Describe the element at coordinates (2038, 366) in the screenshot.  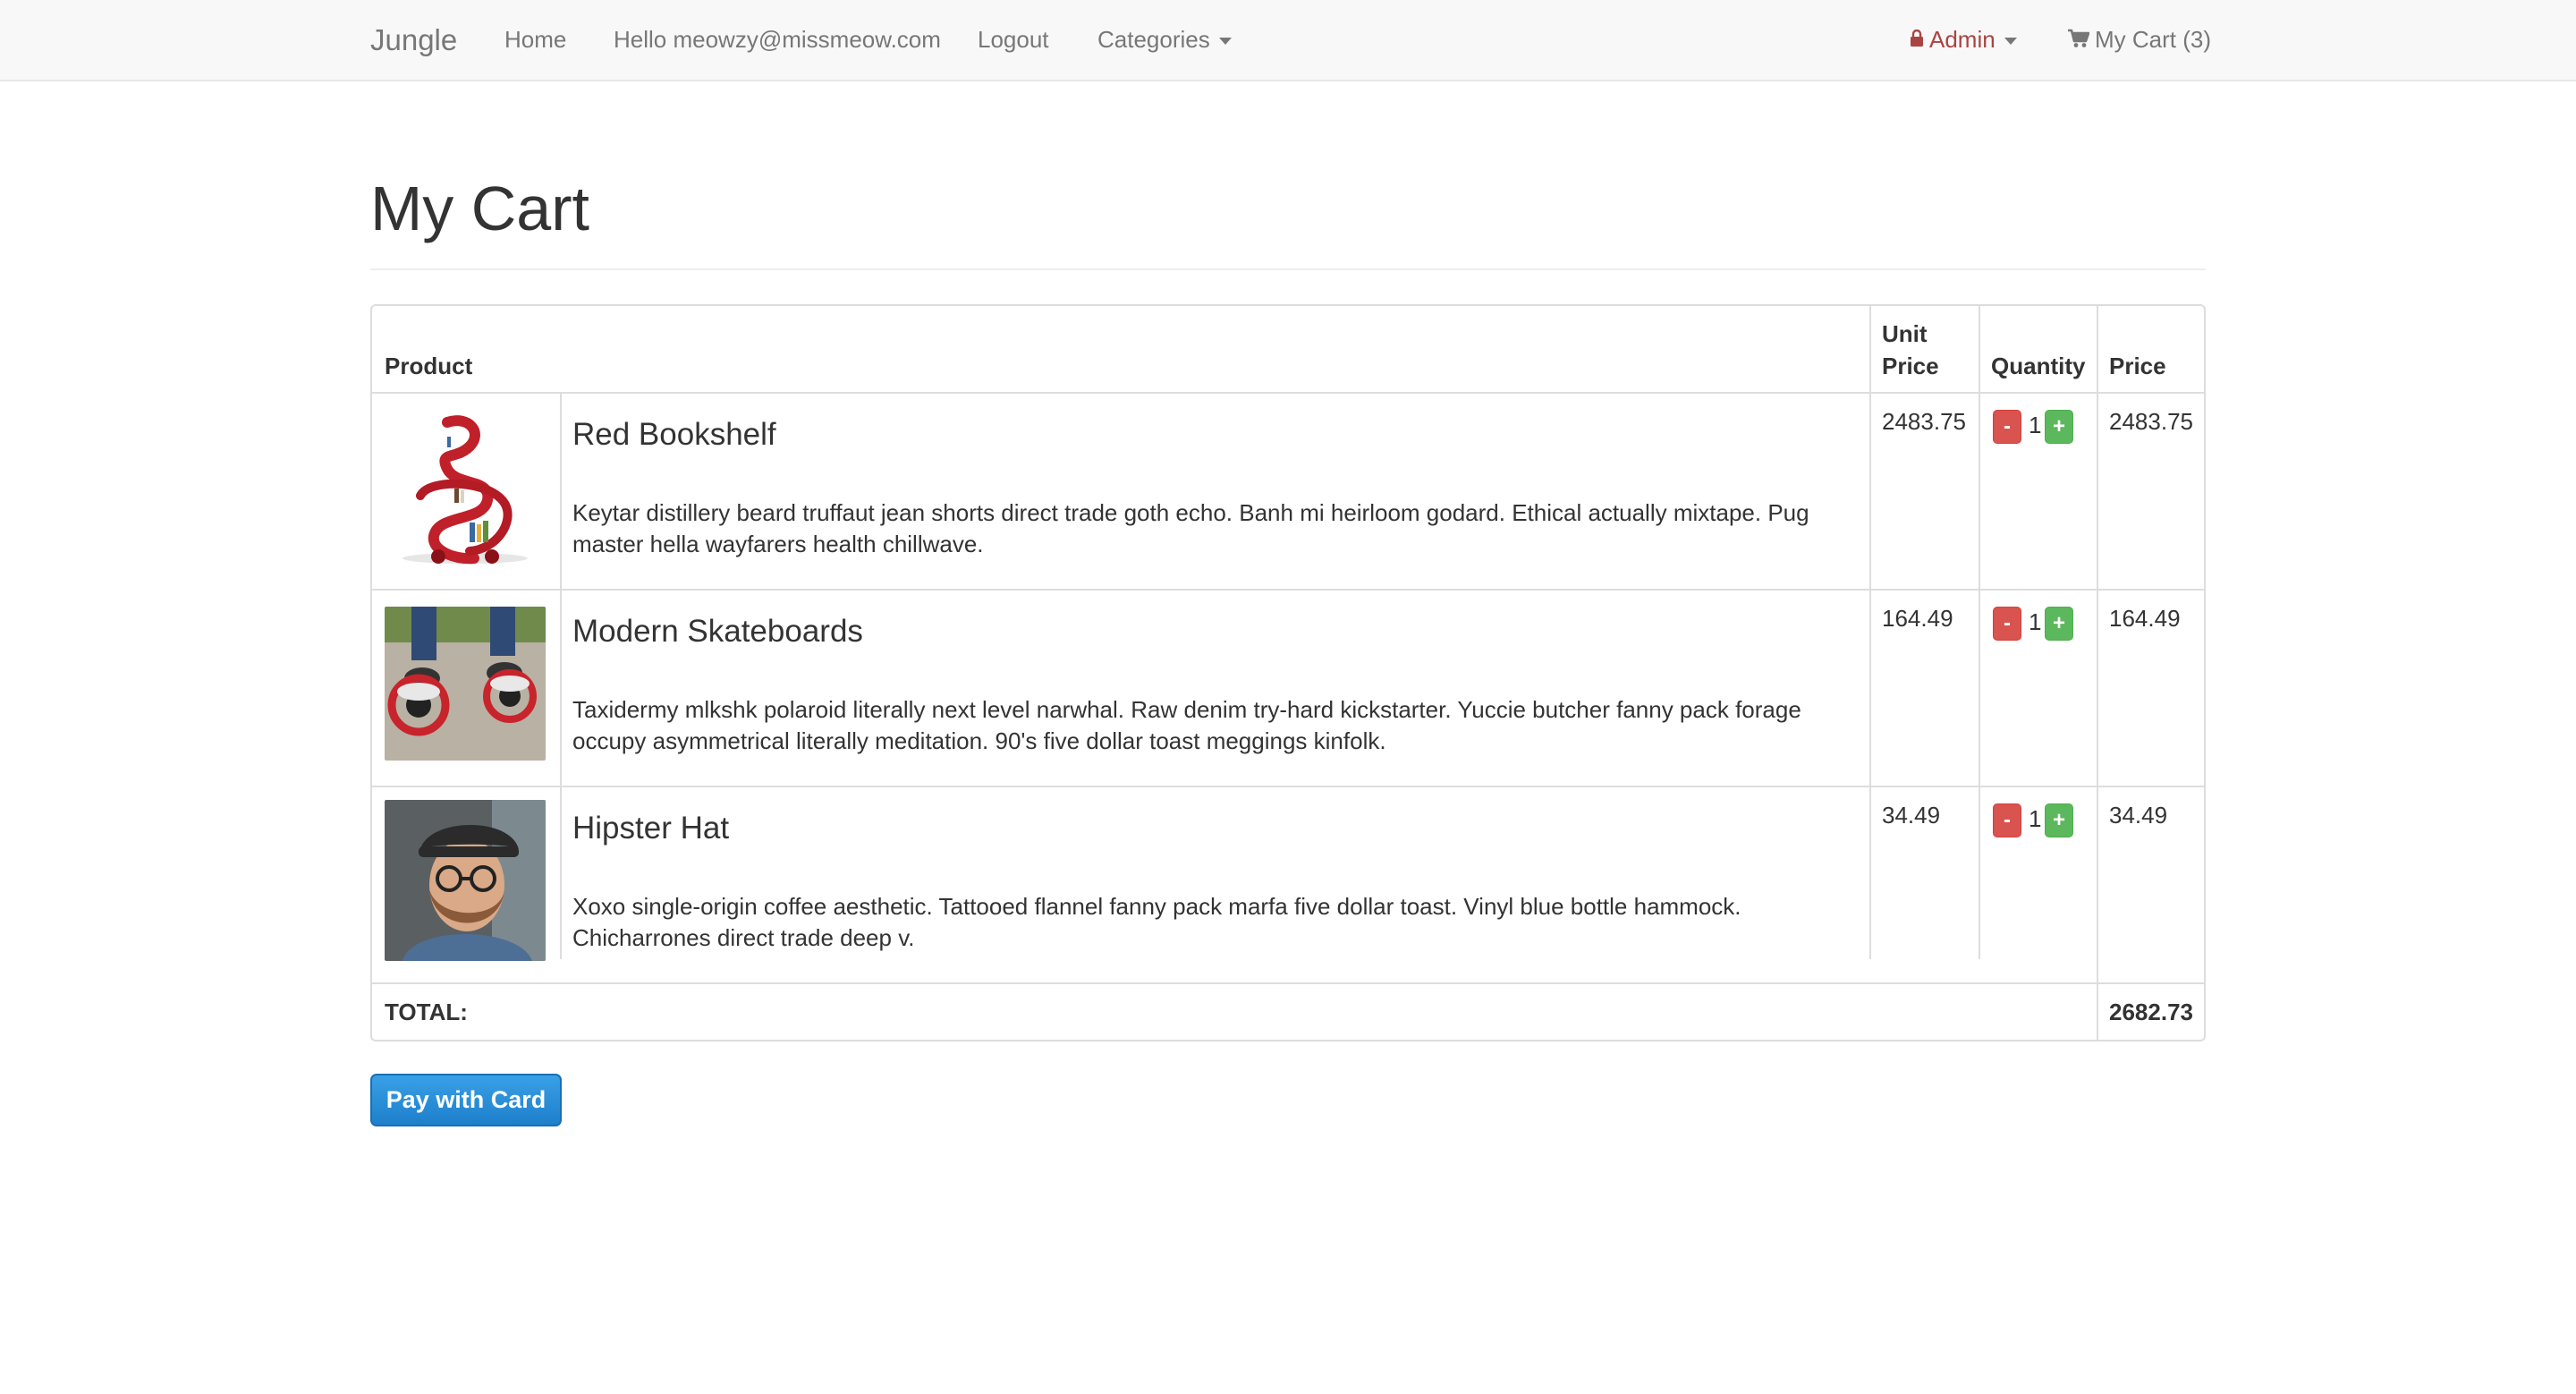
I see `header-quantity: Quantity` at that location.